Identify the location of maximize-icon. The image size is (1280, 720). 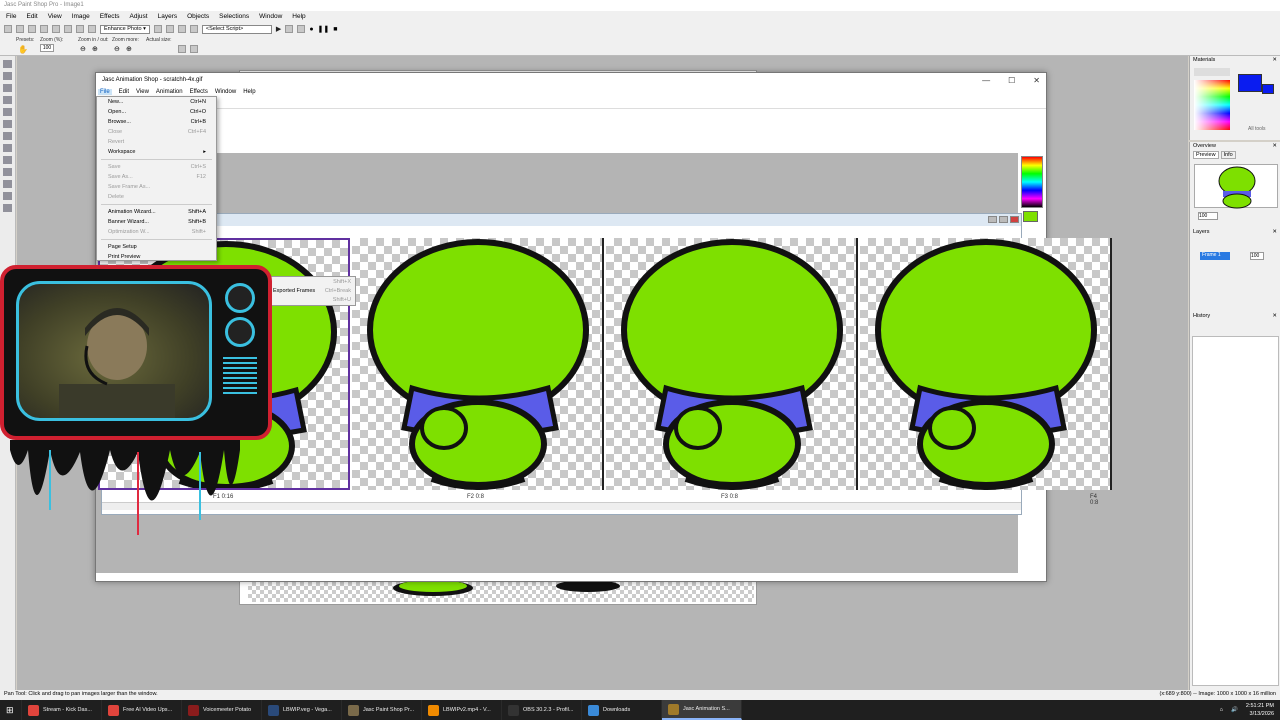
(1003, 219).